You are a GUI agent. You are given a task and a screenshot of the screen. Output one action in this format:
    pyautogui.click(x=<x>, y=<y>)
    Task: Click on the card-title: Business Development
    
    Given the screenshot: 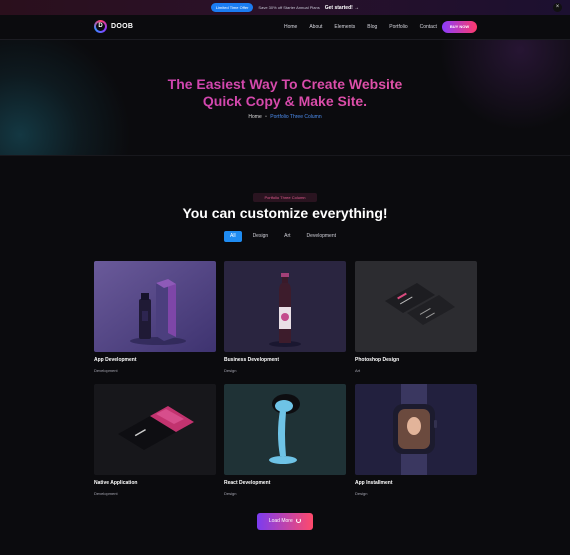 What is the action you would take?
    pyautogui.click(x=251, y=360)
    